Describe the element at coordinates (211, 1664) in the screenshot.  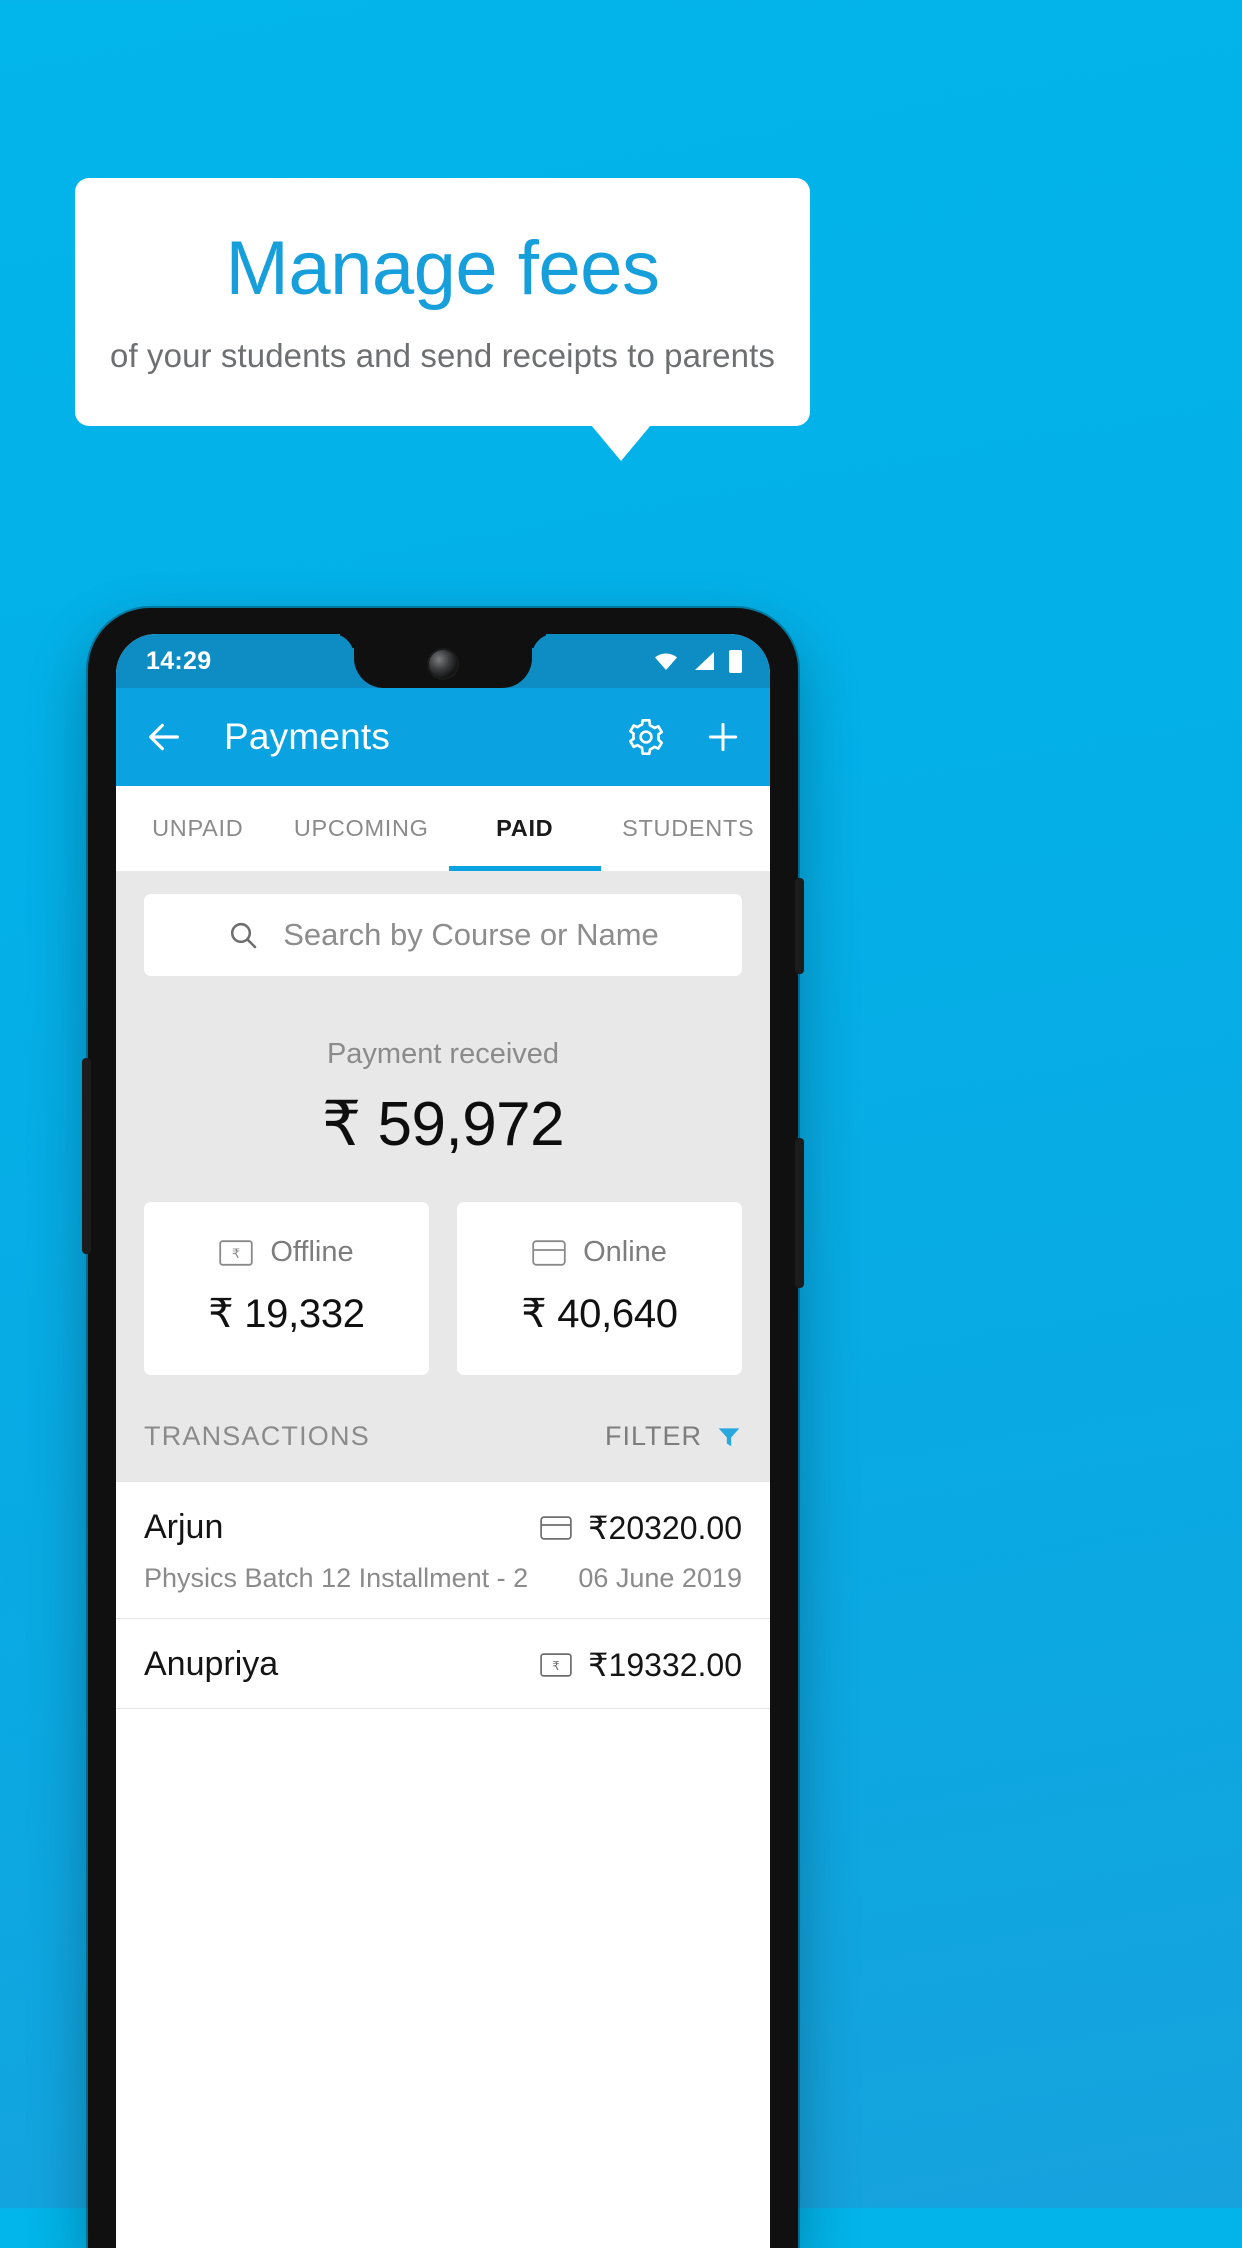
I see `transaction-name: Anupriya` at that location.